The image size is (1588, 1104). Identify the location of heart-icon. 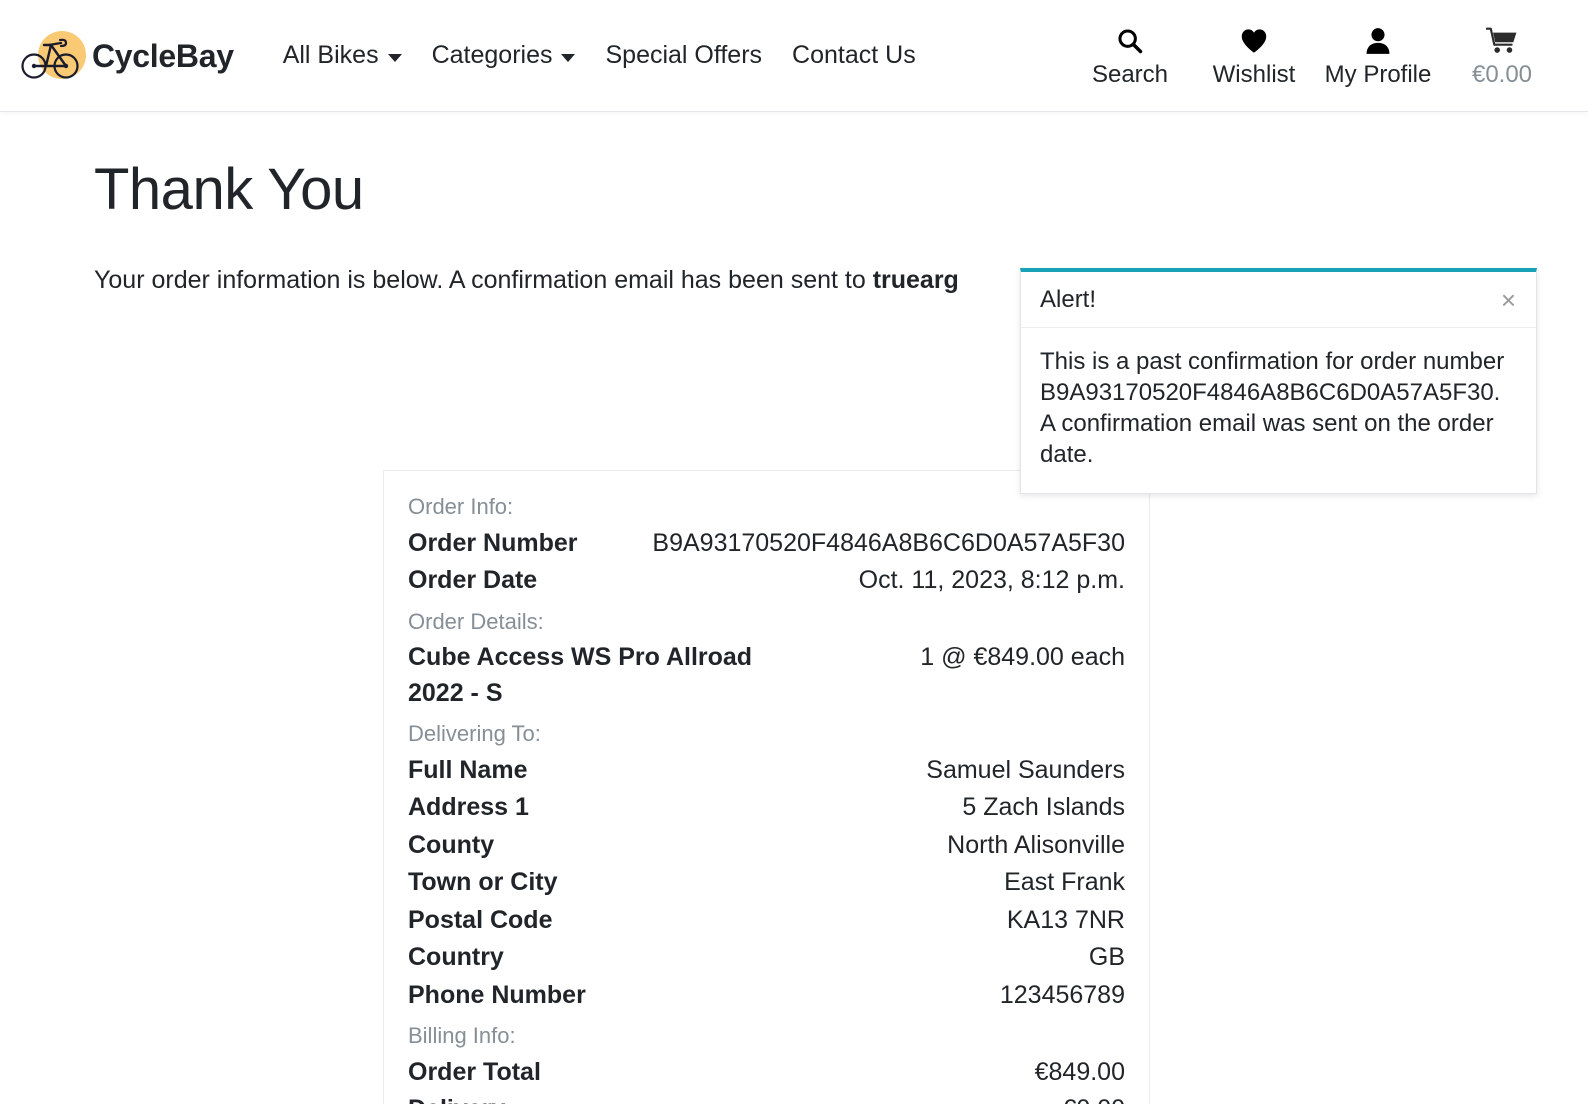
(1254, 41).